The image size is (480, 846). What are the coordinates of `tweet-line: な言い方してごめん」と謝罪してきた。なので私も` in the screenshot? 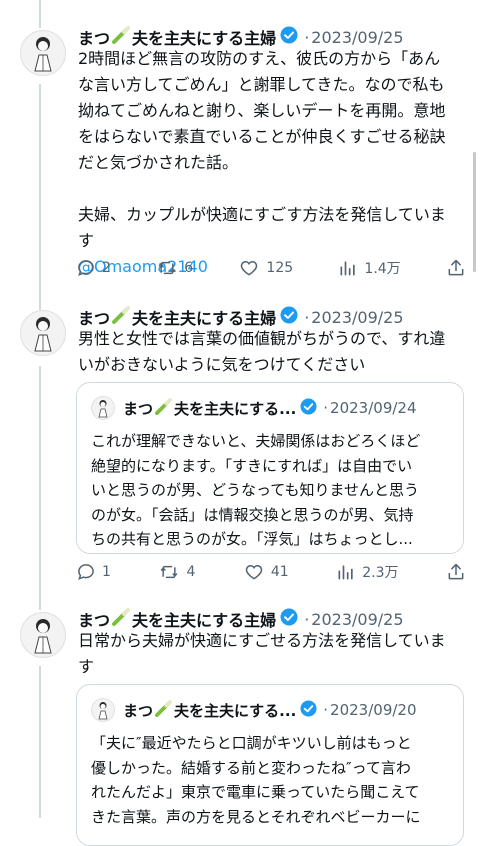 It's located at (261, 84).